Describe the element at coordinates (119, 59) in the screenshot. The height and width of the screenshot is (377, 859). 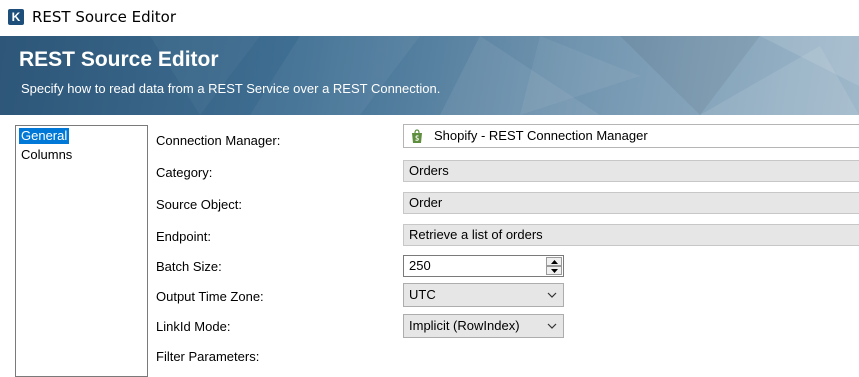
I see `banner-title: REST Source Editor` at that location.